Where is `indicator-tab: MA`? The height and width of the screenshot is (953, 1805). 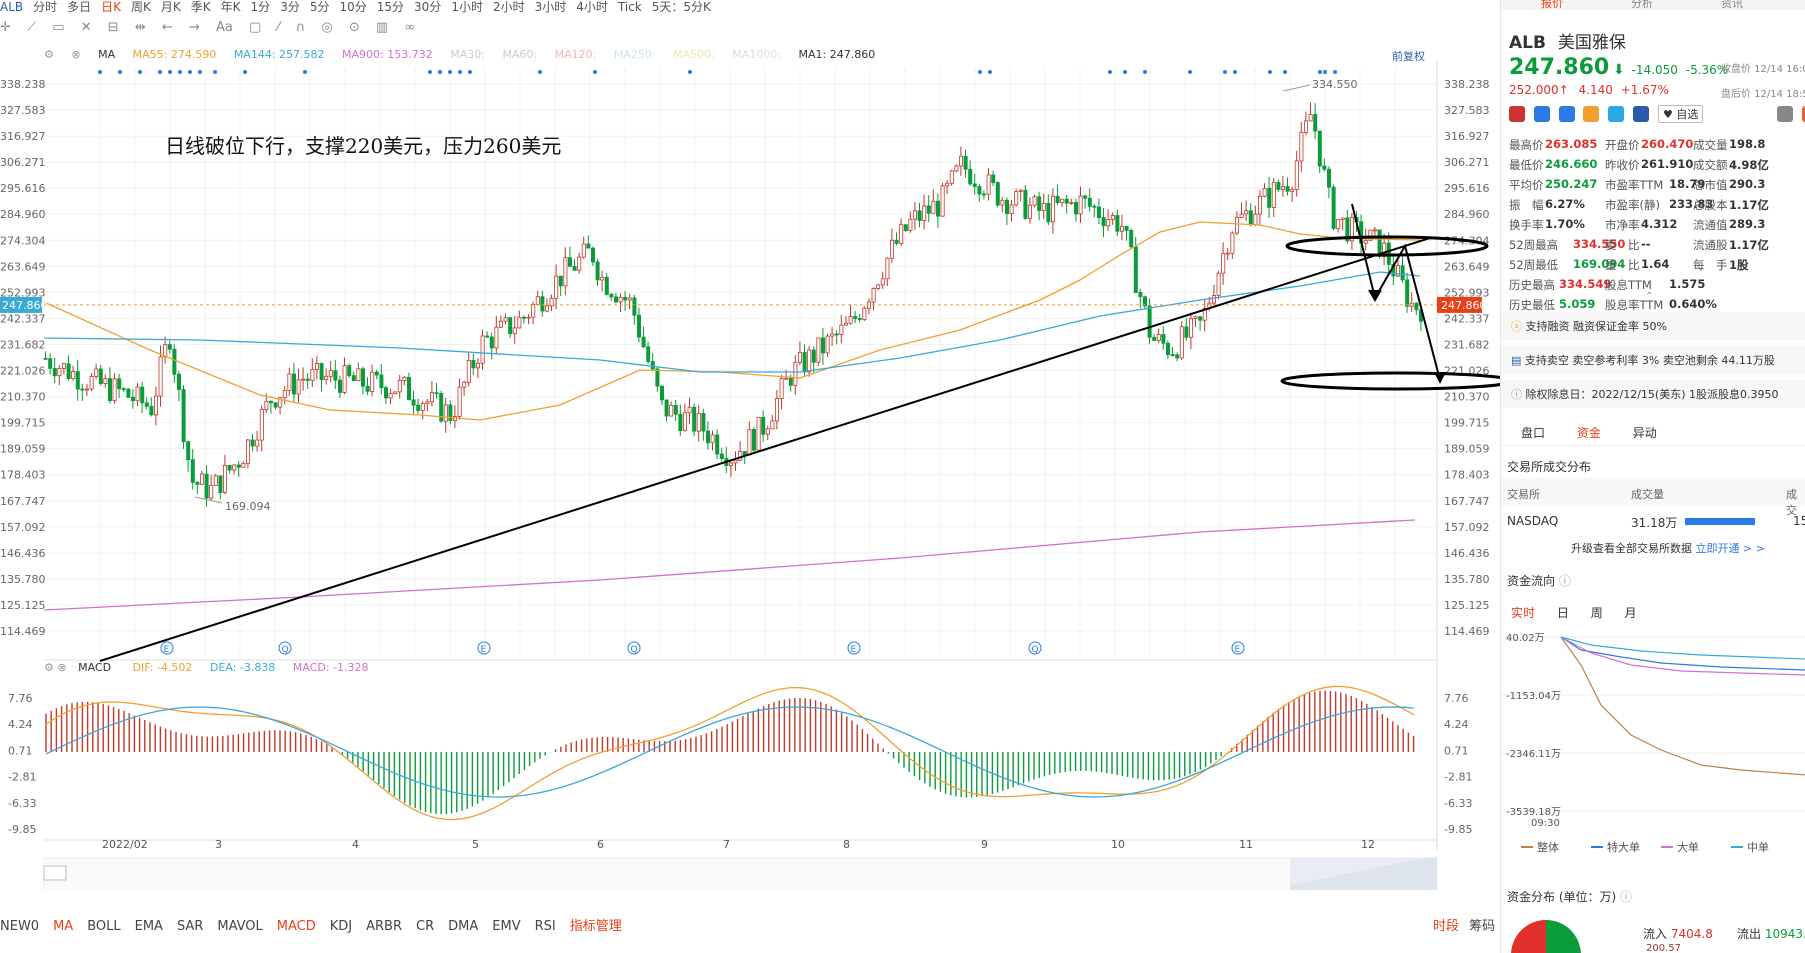
indicator-tab: MA is located at coordinates (63, 926).